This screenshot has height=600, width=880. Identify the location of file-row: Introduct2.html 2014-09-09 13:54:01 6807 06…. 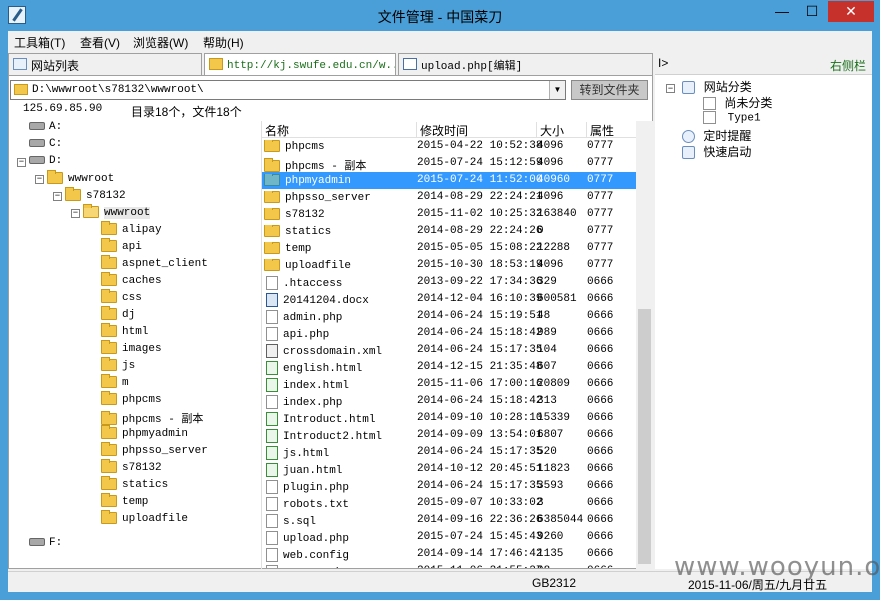
(449, 435).